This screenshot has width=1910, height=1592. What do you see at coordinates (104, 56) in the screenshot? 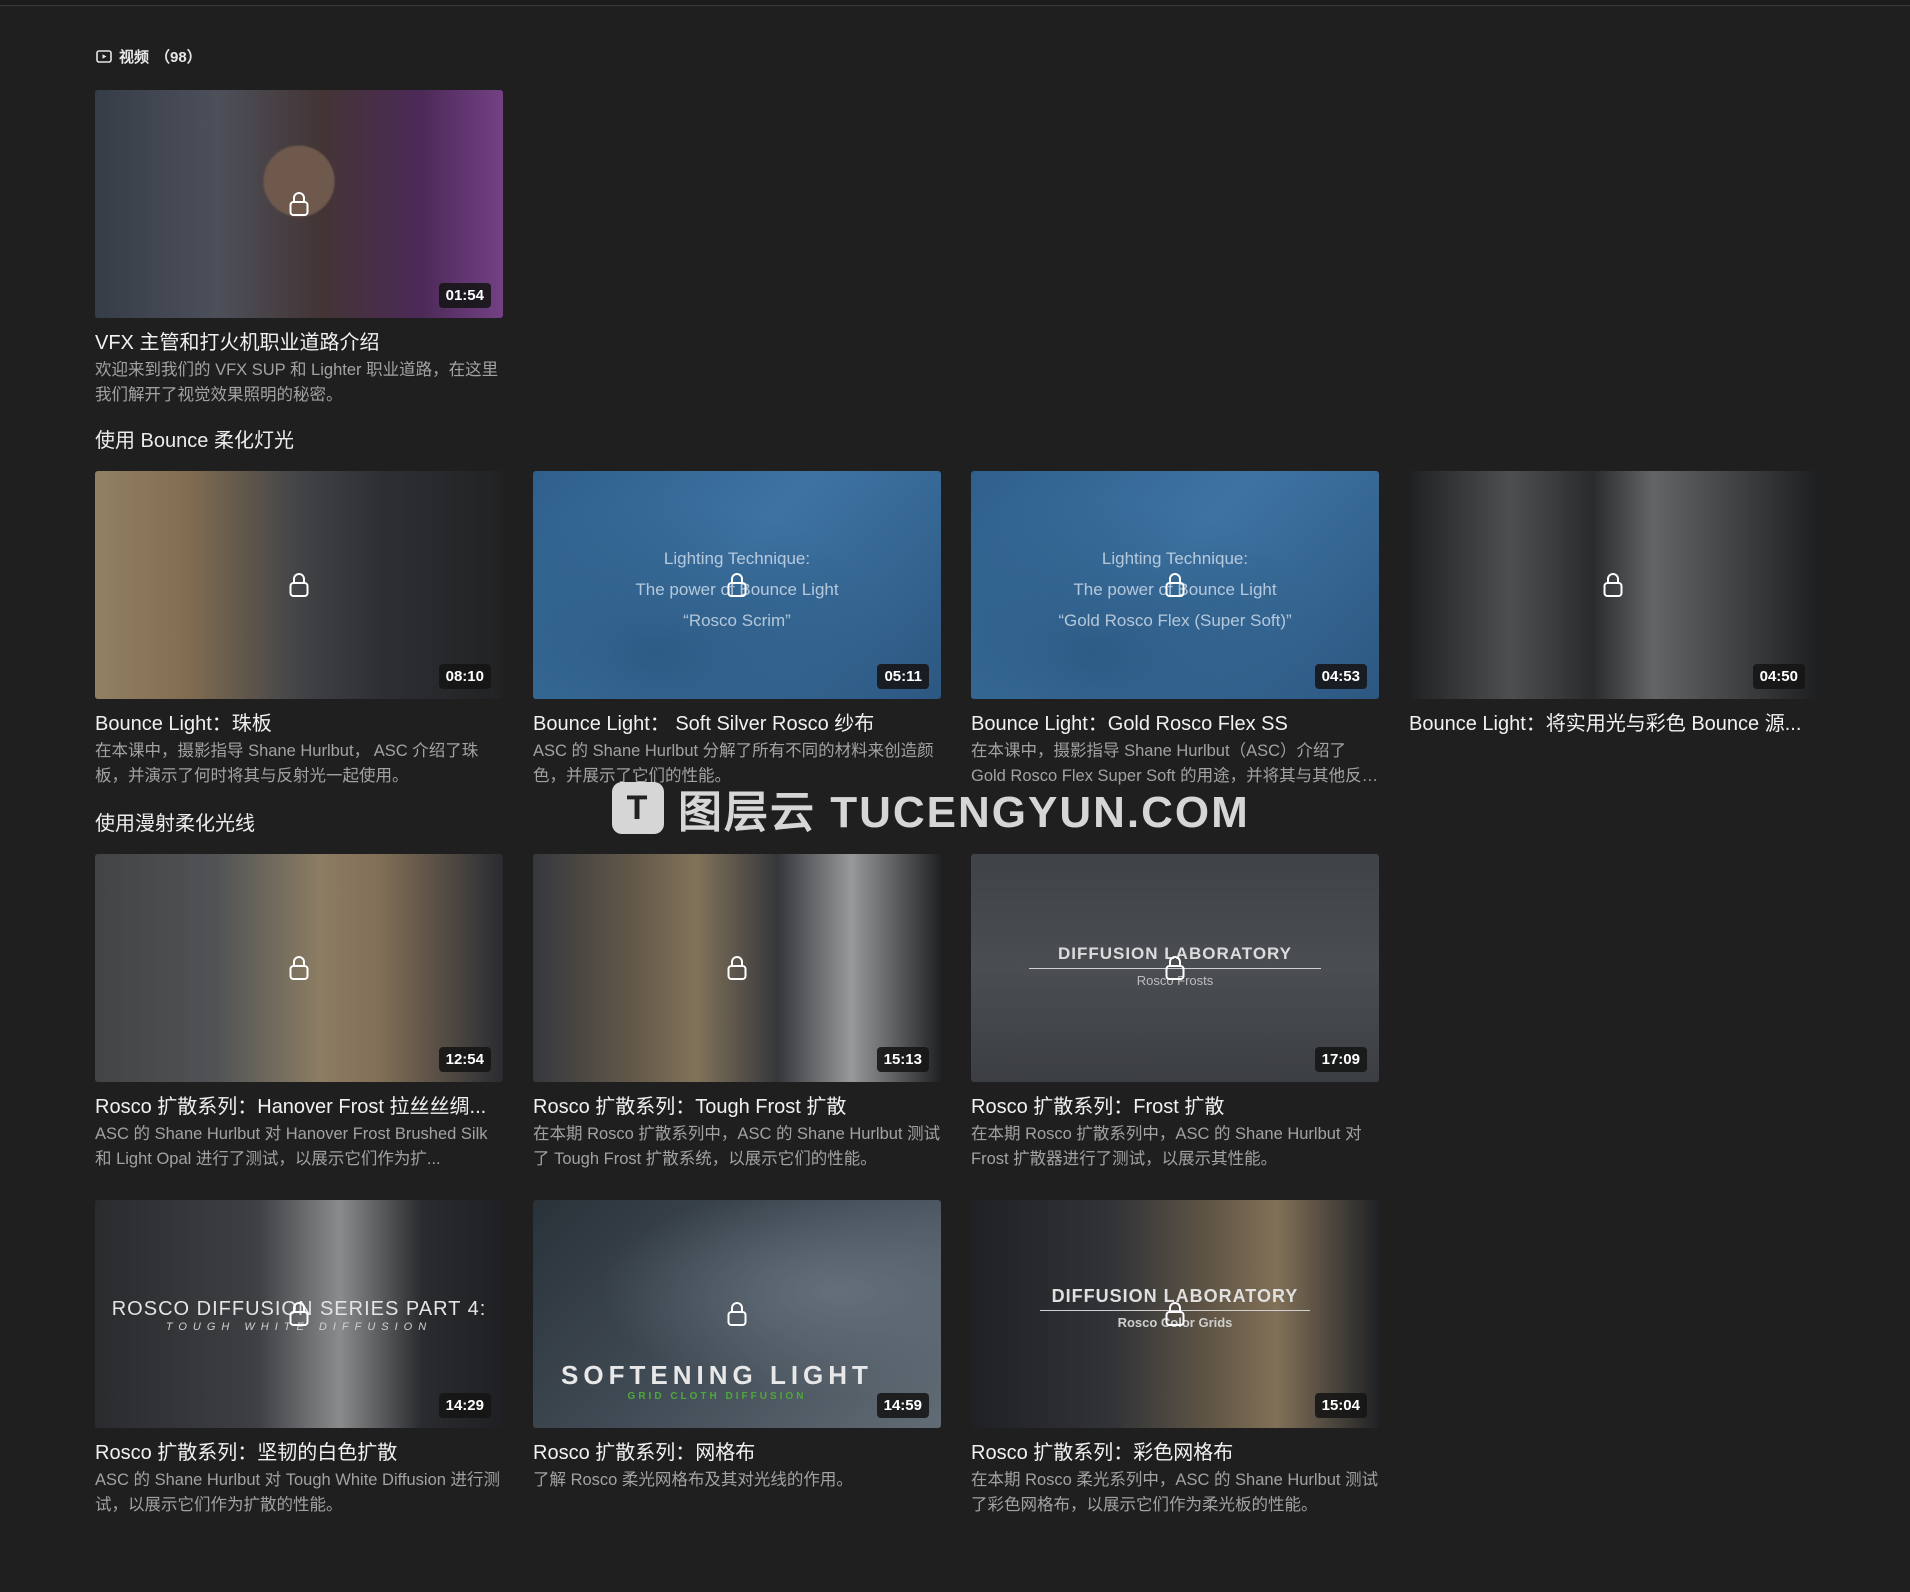
I see `video-icon` at bounding box center [104, 56].